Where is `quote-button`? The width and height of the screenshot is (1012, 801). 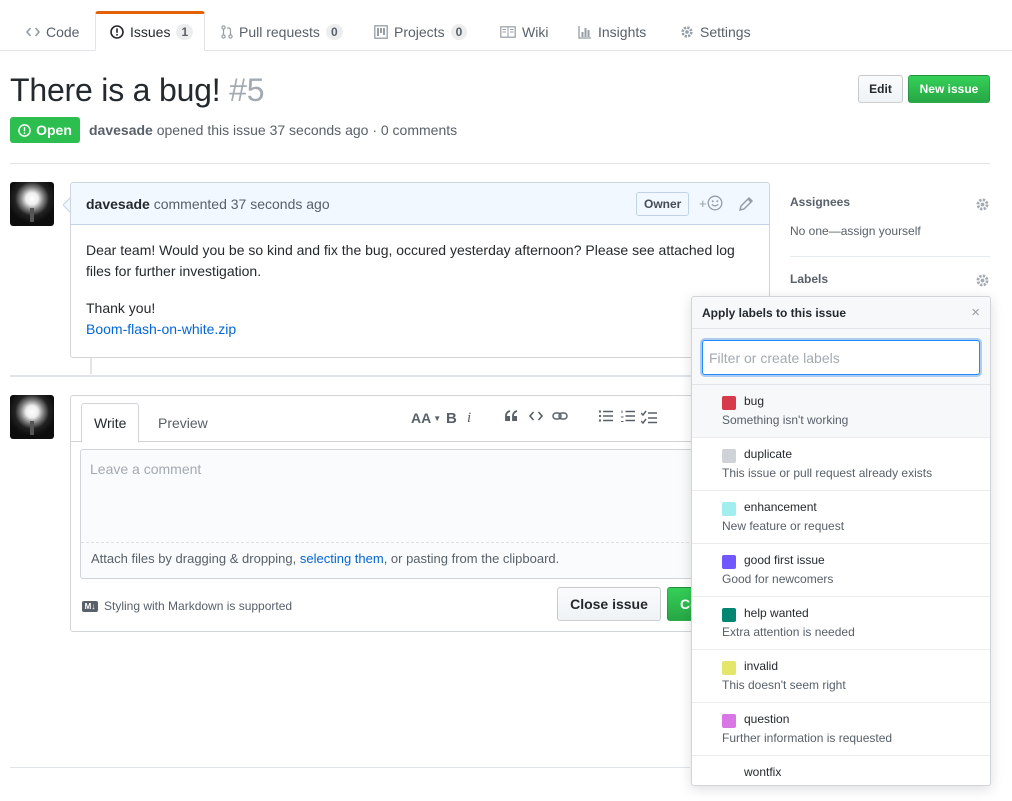
quote-button is located at coordinates (512, 416).